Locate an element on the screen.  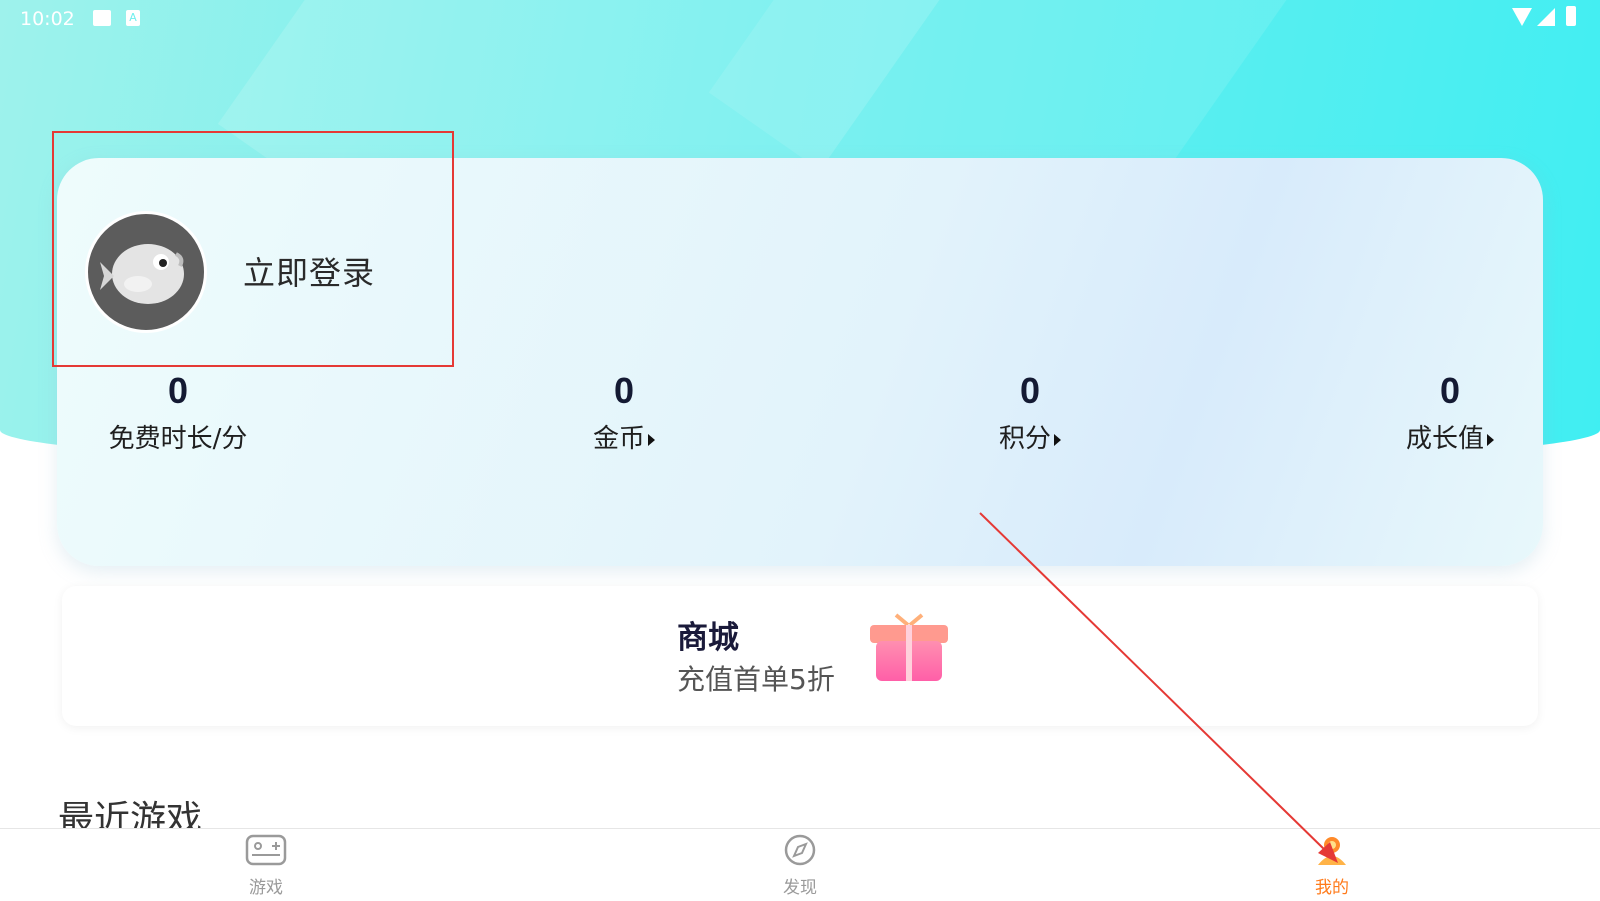
mall-title: 商城 is located at coordinates (708, 638).